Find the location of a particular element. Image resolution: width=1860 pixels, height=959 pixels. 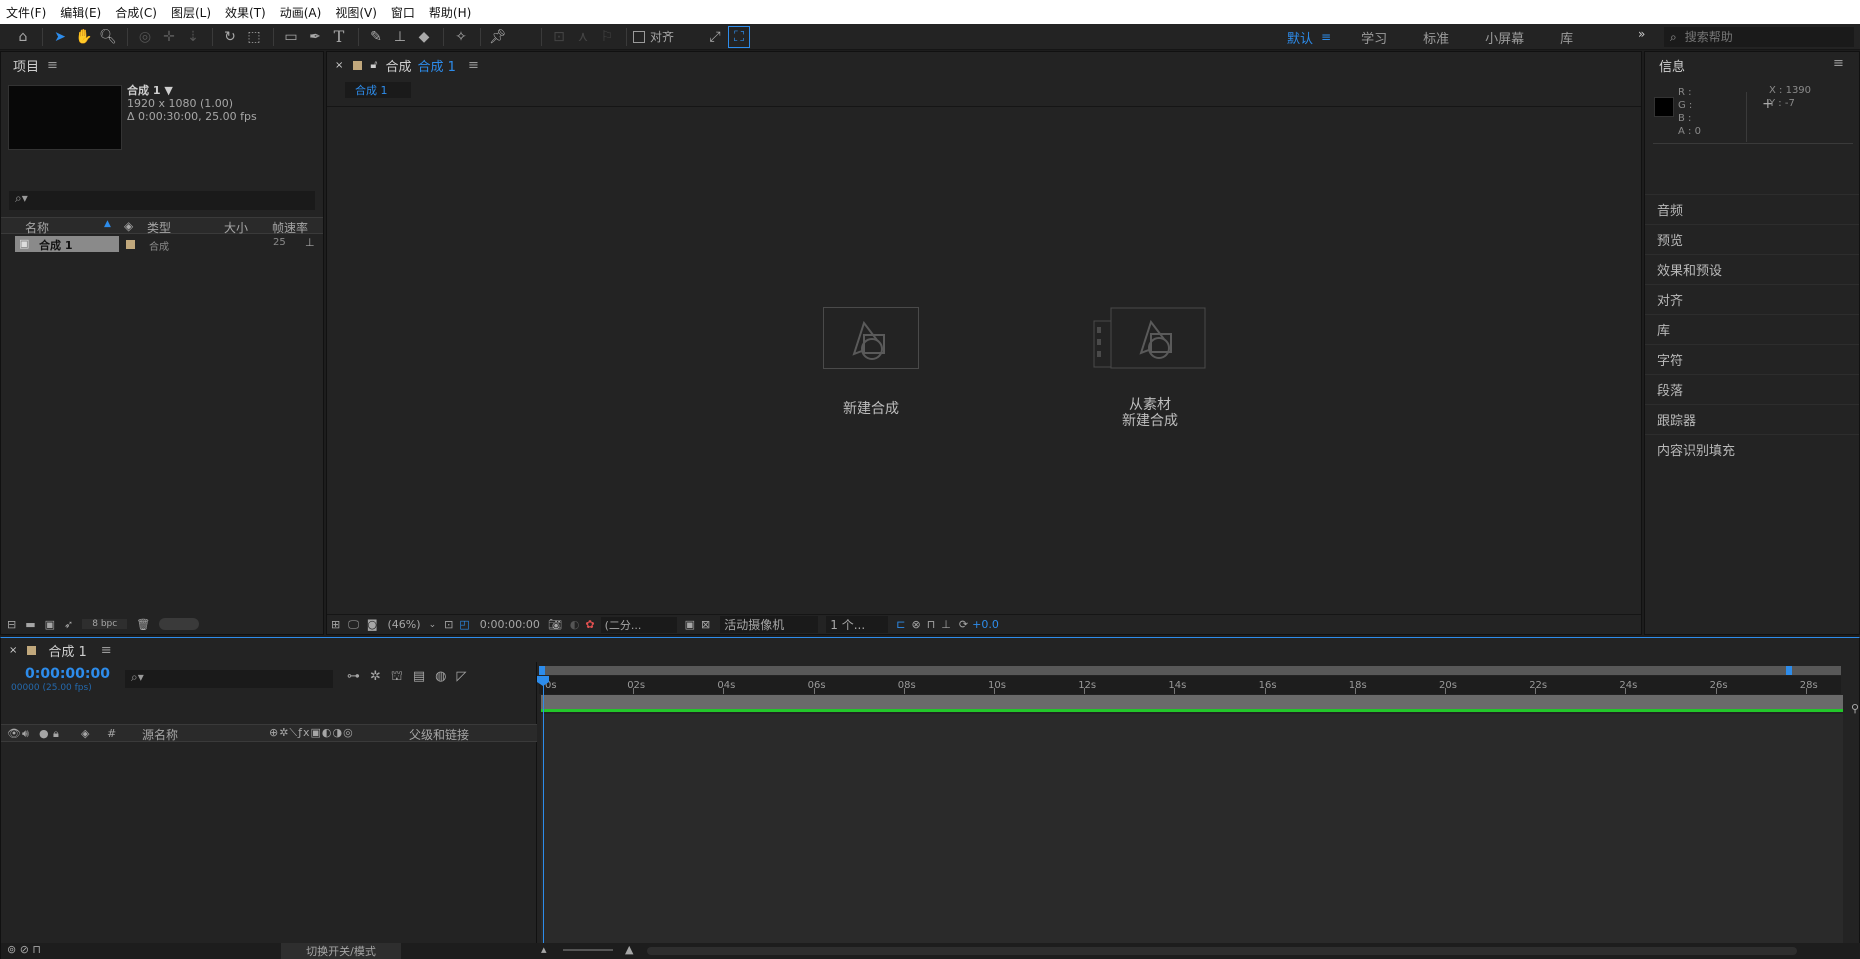

zoom-slider is located at coordinates (588, 950).